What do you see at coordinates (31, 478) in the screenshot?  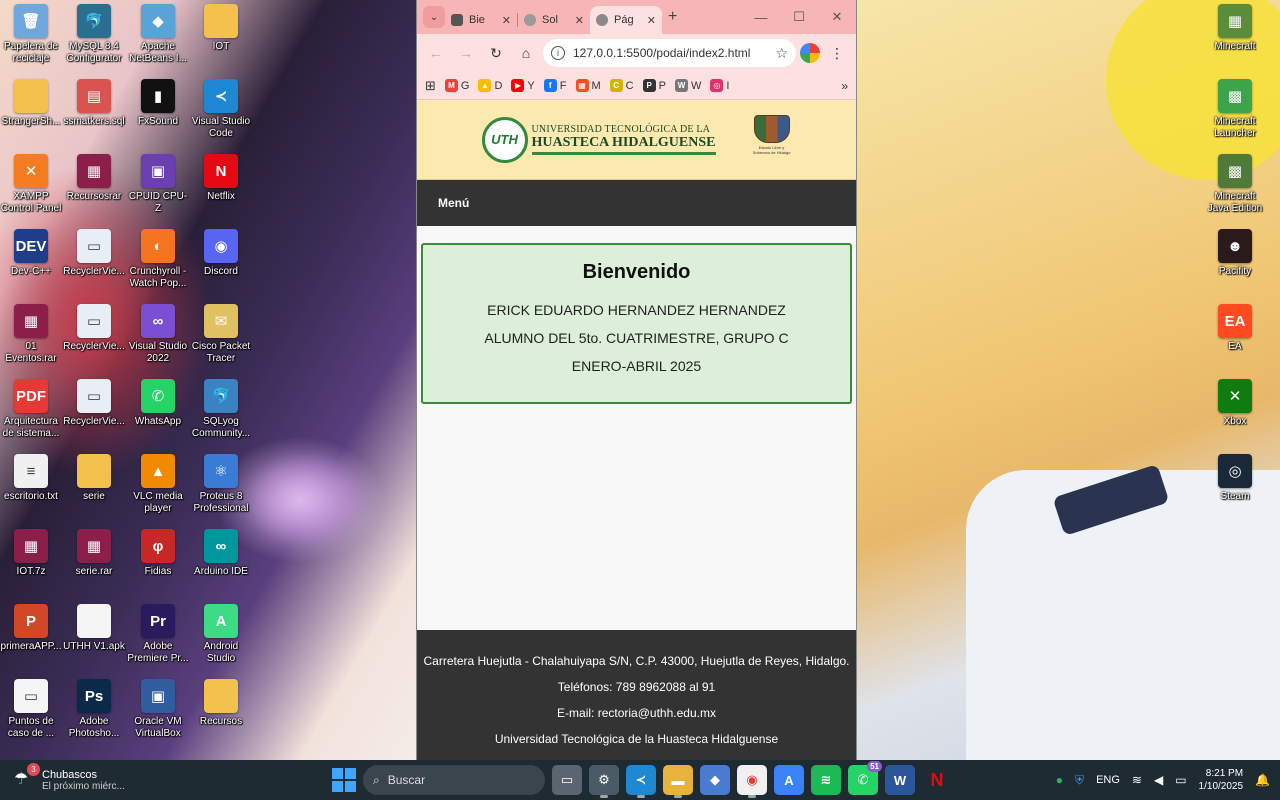 I see `desktop-shortcut: ≡ escritorio.txt` at bounding box center [31, 478].